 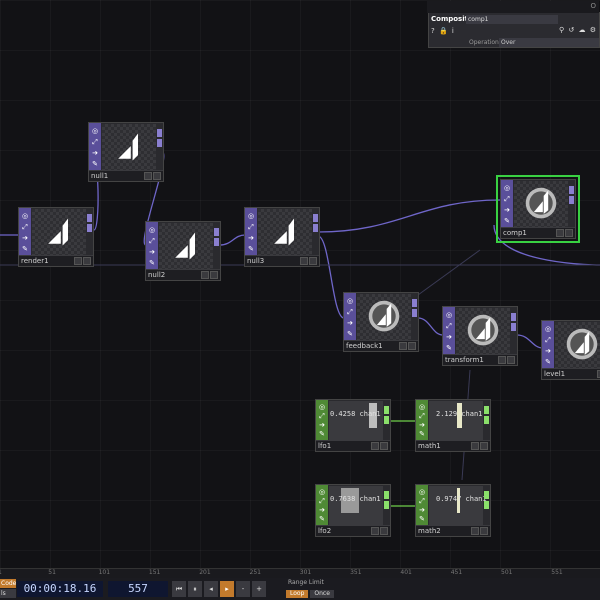 What do you see at coordinates (555, 374) in the screenshot?
I see `node-label: level1` at bounding box center [555, 374].